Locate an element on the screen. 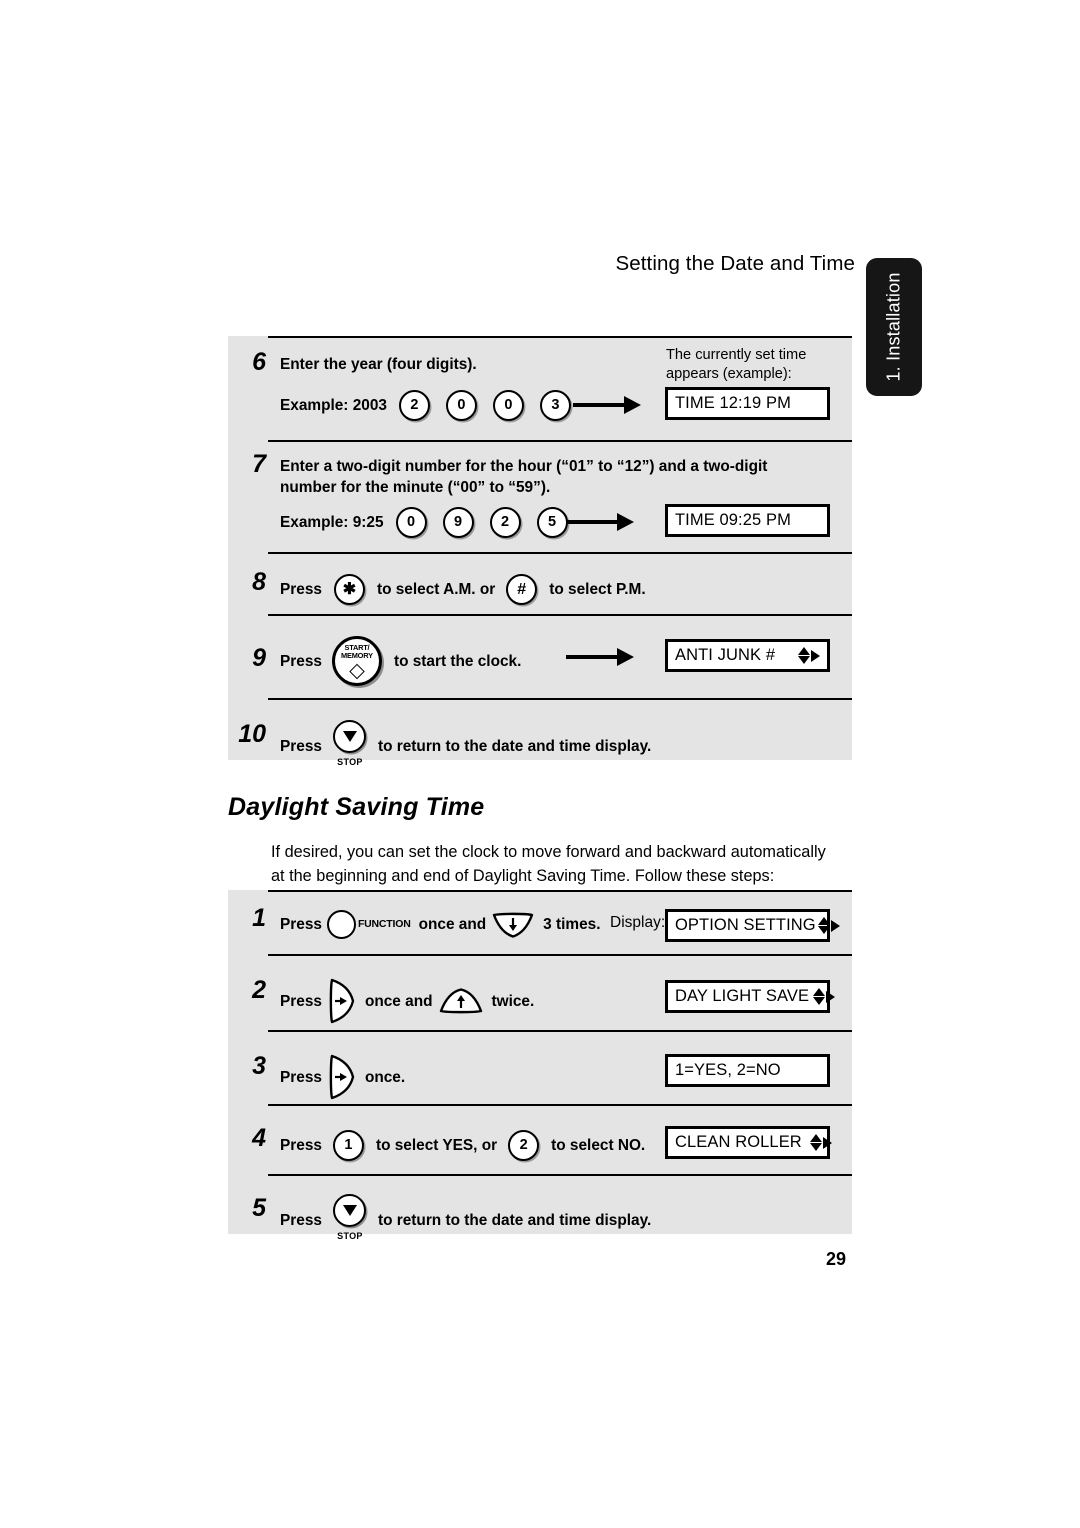 The image size is (1080, 1528). am-text: to select A.M. or is located at coordinates (436, 589).